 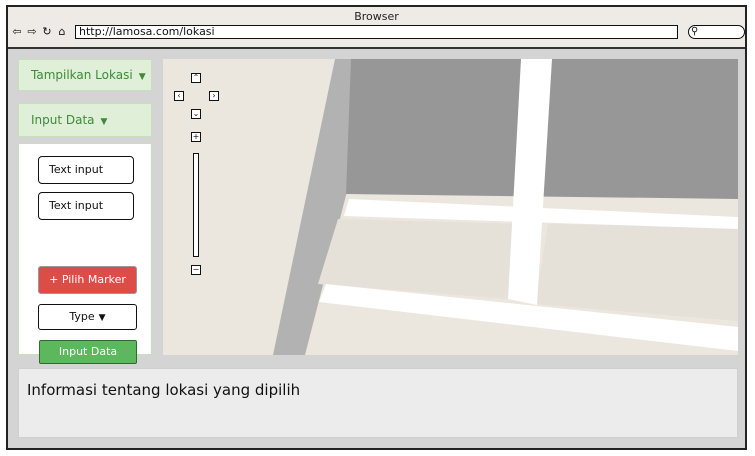 I want to click on reload-icon: ↻, so click(x=47, y=32).